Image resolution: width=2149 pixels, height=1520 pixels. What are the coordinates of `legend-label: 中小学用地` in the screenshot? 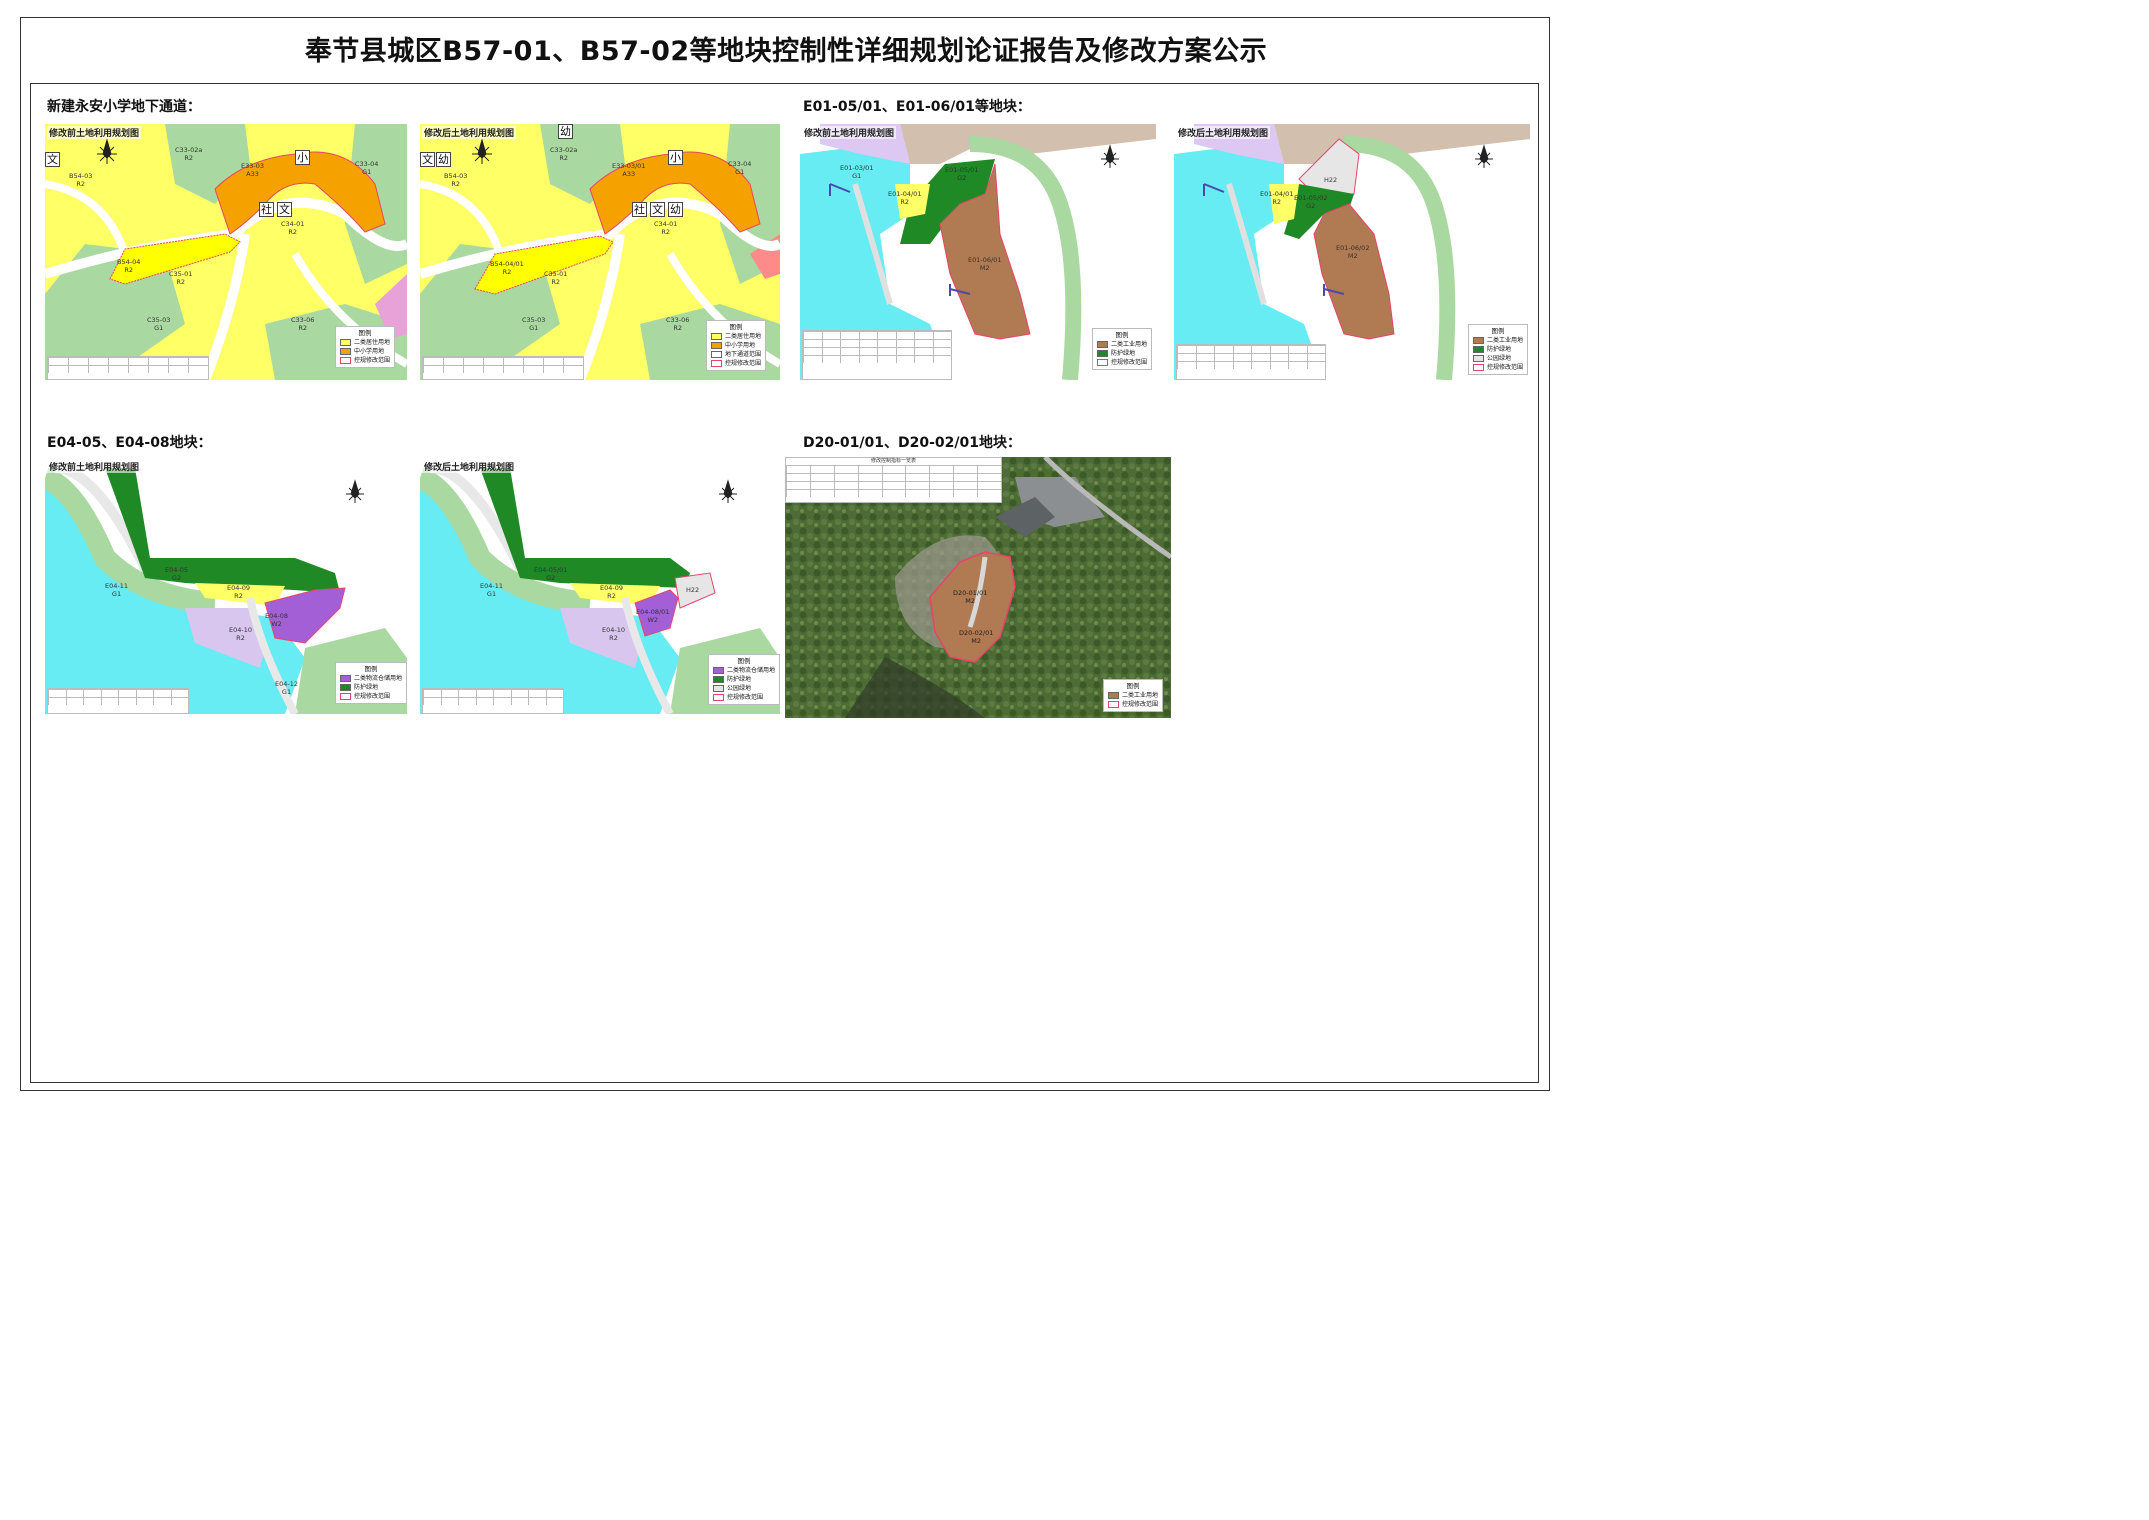 It's located at (369, 351).